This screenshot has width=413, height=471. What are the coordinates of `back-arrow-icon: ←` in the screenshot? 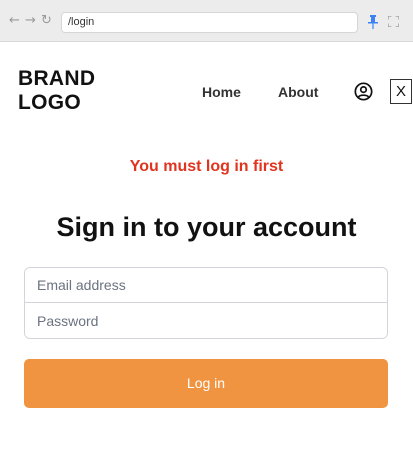 It's located at (14, 21).